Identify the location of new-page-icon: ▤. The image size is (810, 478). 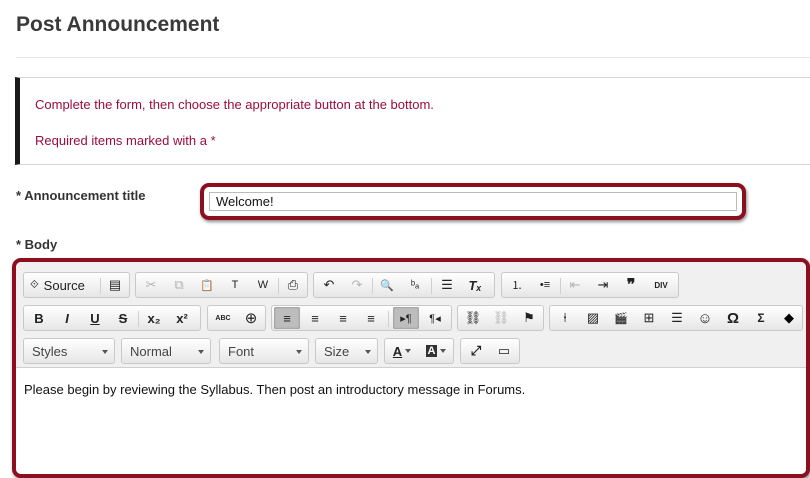
(115, 284).